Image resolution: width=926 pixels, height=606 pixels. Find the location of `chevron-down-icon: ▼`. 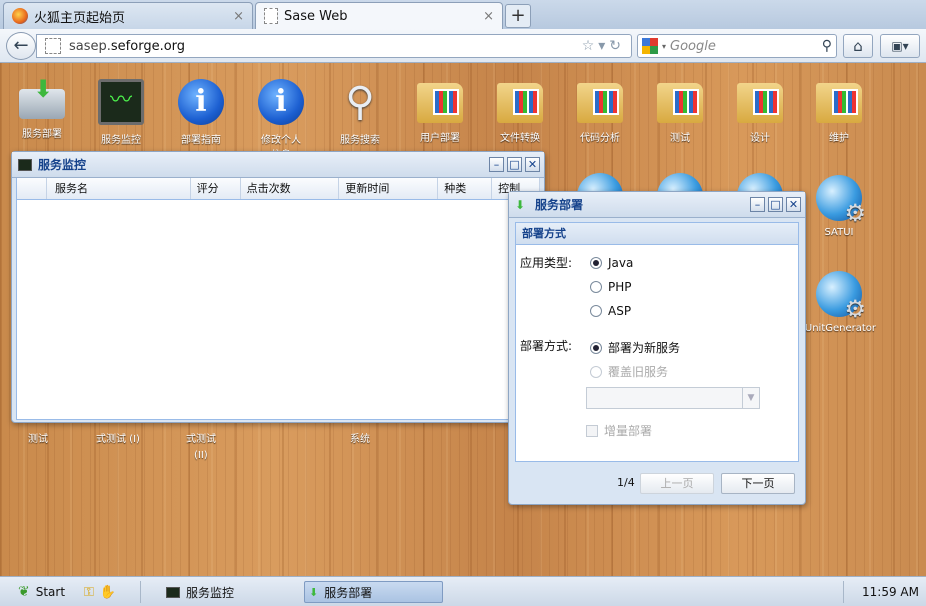

chevron-down-icon: ▼ is located at coordinates (750, 398).